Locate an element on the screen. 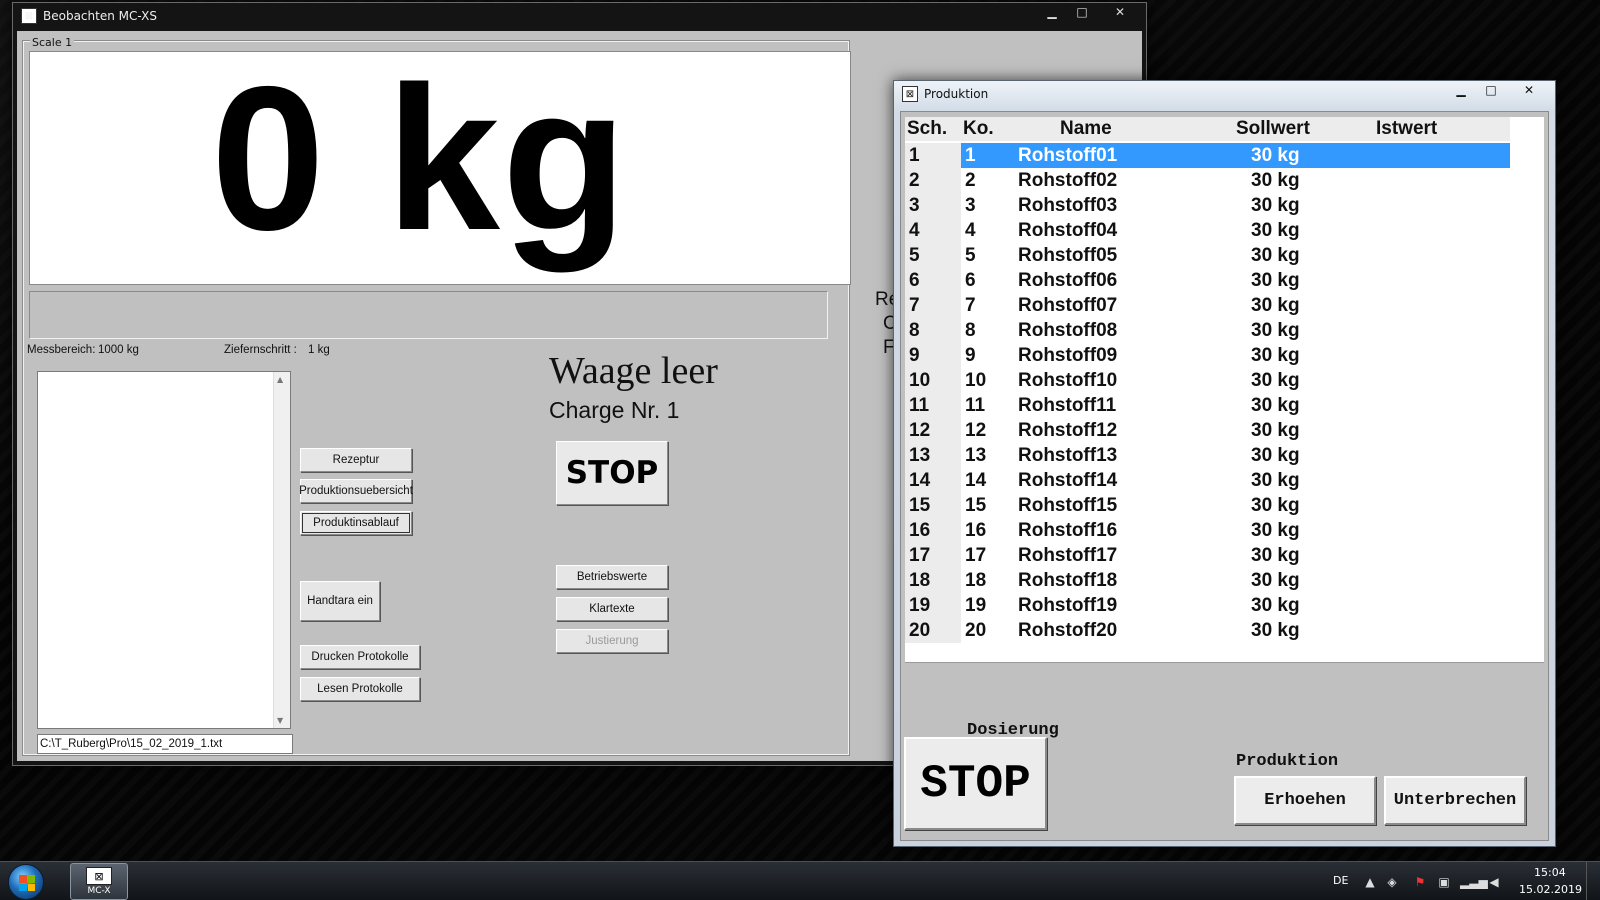 This screenshot has width=1600, height=900. cell-name: Rohstoff09 is located at coordinates (1068, 355).